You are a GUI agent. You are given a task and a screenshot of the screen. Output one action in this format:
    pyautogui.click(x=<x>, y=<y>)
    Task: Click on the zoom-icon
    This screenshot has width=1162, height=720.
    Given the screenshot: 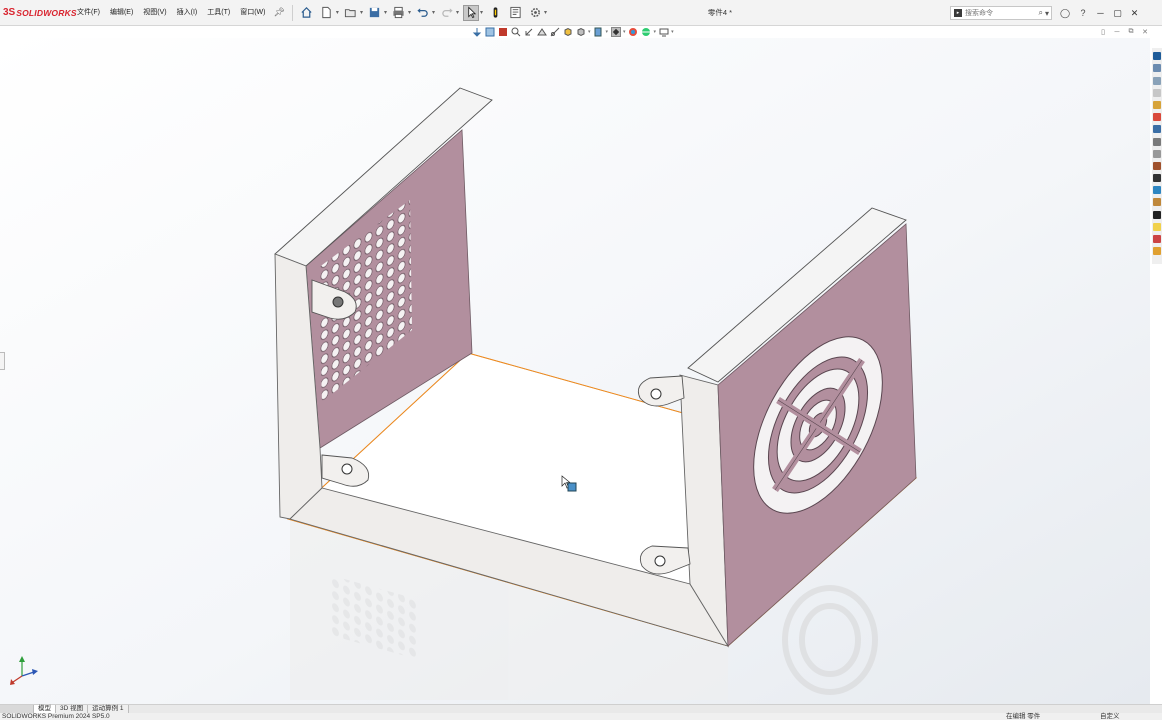 What is the action you would take?
    pyautogui.click(x=516, y=32)
    